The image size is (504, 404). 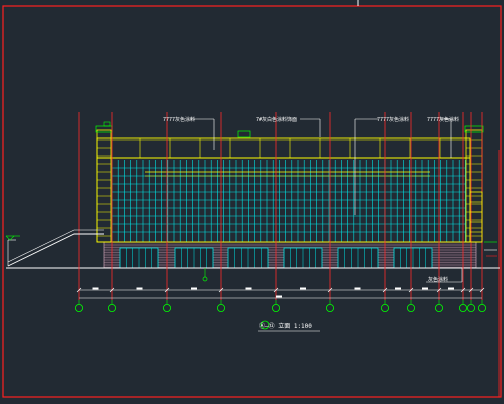 I want to click on top-note-2: 7#灰白色涂料饰面, so click(x=276, y=119).